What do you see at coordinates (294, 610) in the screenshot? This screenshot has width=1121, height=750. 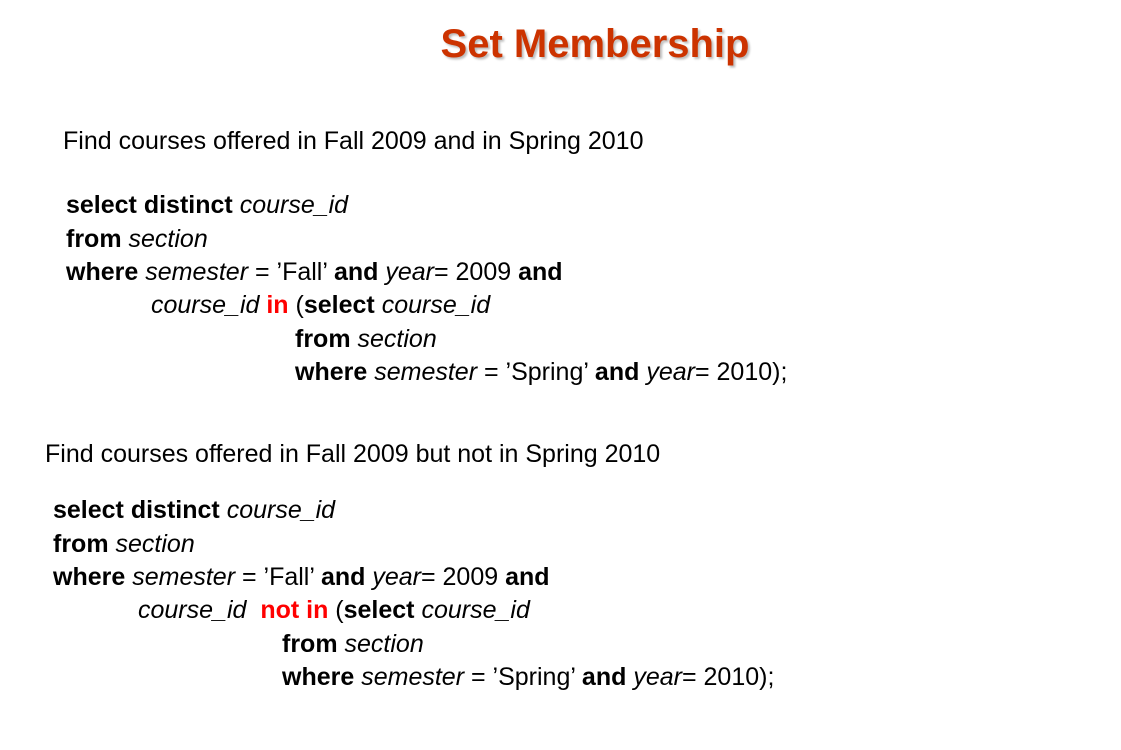 I see `sql-membership-operator: not in` at bounding box center [294, 610].